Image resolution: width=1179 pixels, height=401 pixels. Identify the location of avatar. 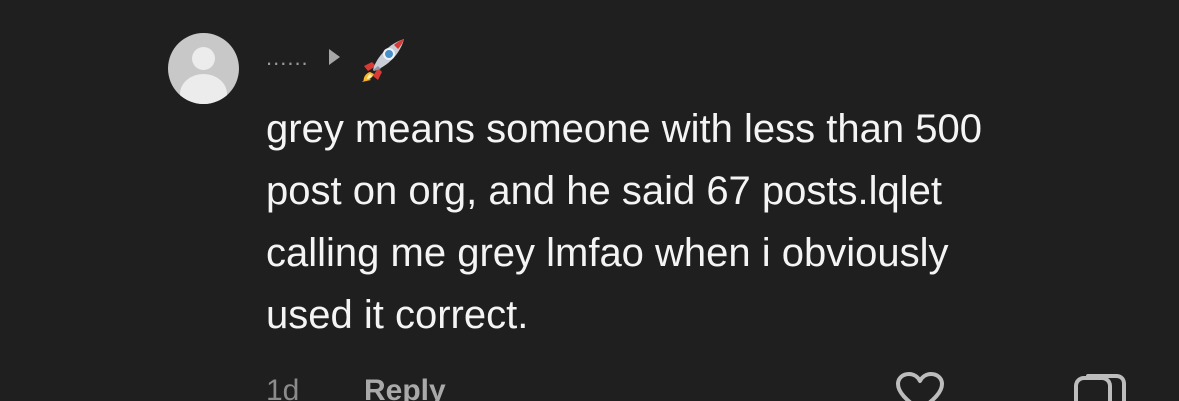
(203, 68).